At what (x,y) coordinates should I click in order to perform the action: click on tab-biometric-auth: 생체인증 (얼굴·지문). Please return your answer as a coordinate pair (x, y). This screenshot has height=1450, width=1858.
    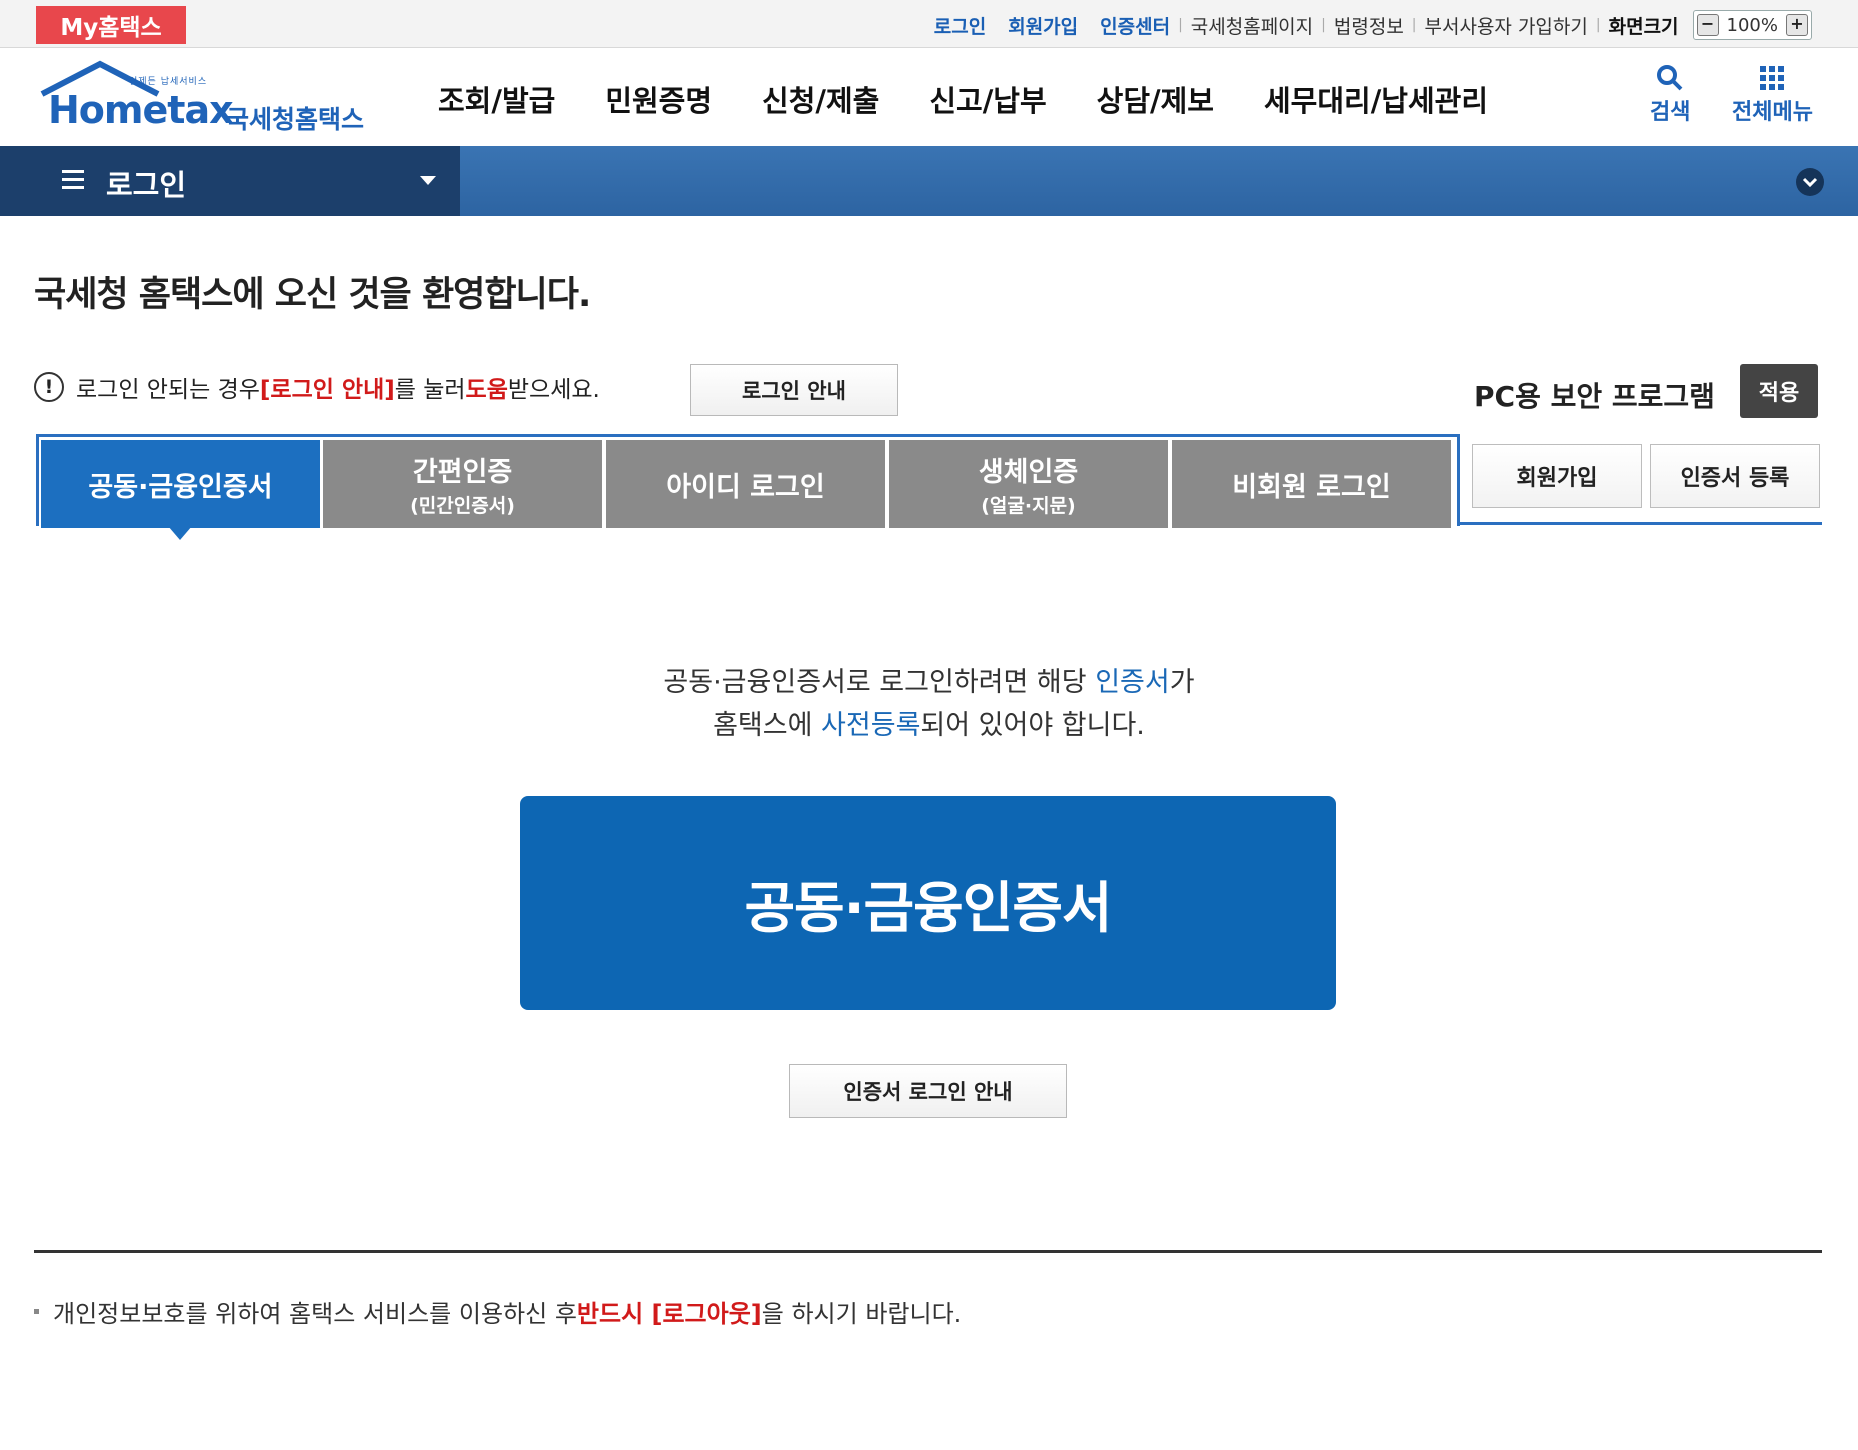
    Looking at the image, I should click on (1028, 484).